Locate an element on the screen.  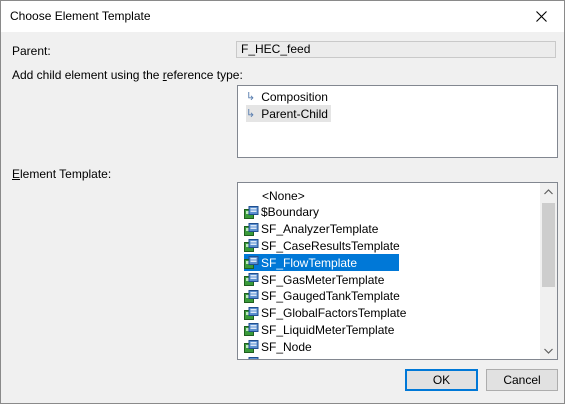
close-button is located at coordinates (541, 16).